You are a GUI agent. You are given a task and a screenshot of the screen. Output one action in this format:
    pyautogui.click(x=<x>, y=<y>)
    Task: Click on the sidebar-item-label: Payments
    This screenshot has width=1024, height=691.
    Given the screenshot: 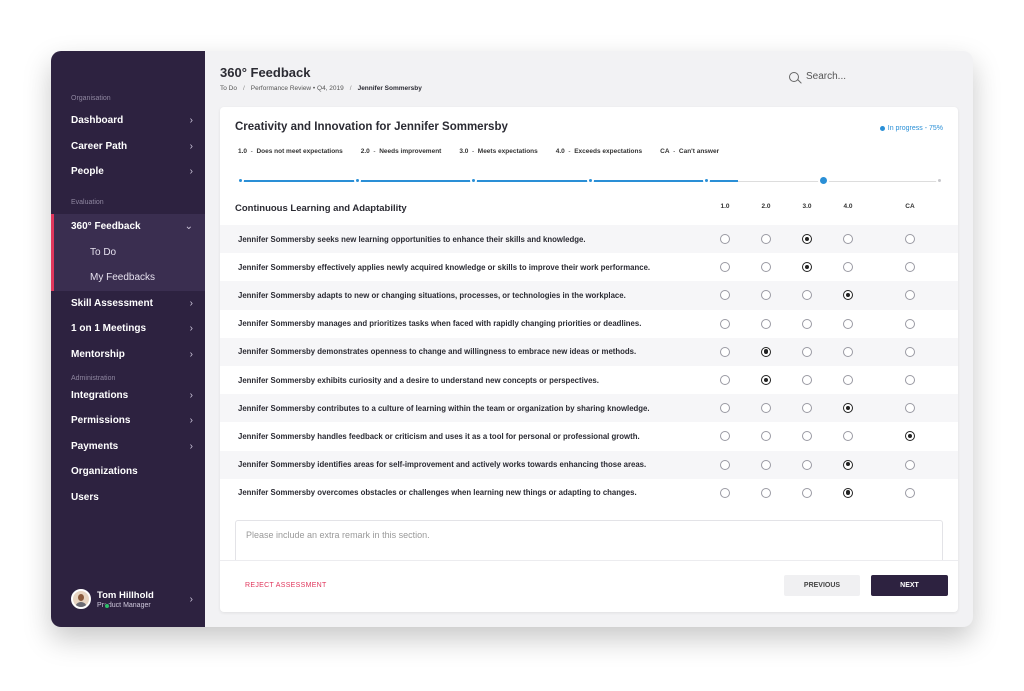 What is the action you would take?
    pyautogui.click(x=95, y=446)
    